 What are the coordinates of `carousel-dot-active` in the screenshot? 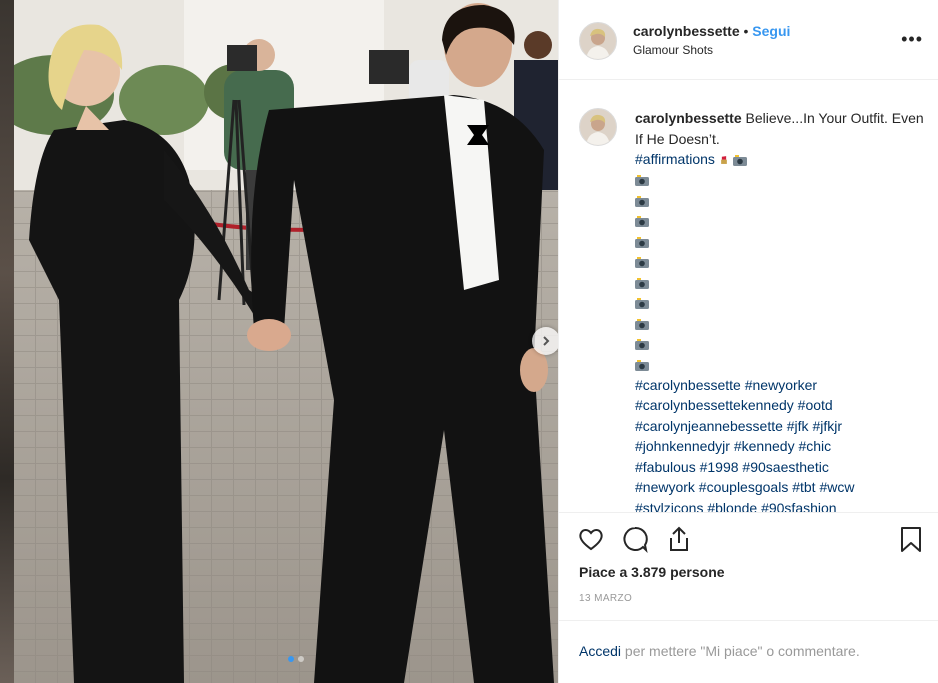 It's located at (291, 659).